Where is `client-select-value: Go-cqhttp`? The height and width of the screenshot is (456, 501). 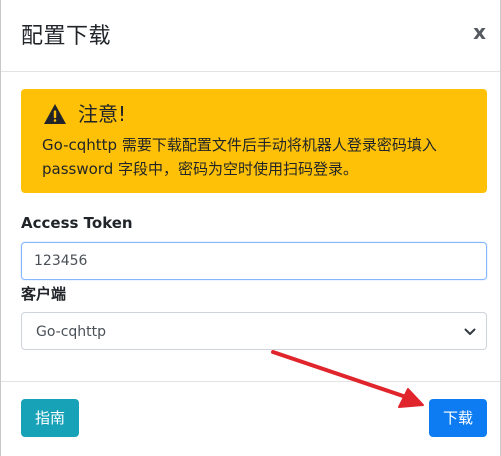 client-select-value: Go-cqhttp is located at coordinates (71, 332).